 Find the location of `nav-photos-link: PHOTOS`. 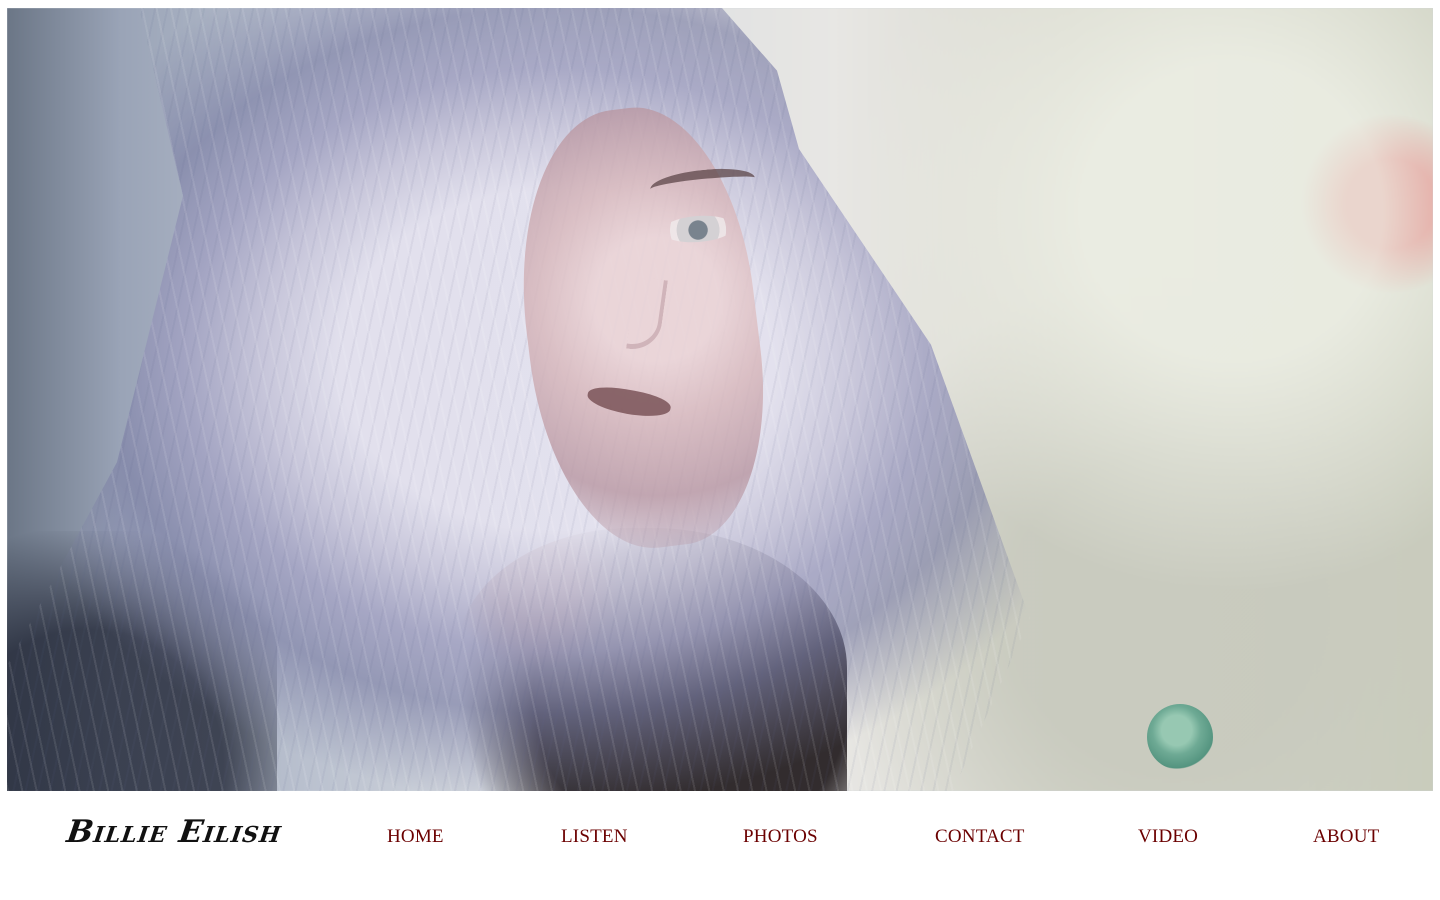

nav-photos-link: PHOTOS is located at coordinates (780, 837).